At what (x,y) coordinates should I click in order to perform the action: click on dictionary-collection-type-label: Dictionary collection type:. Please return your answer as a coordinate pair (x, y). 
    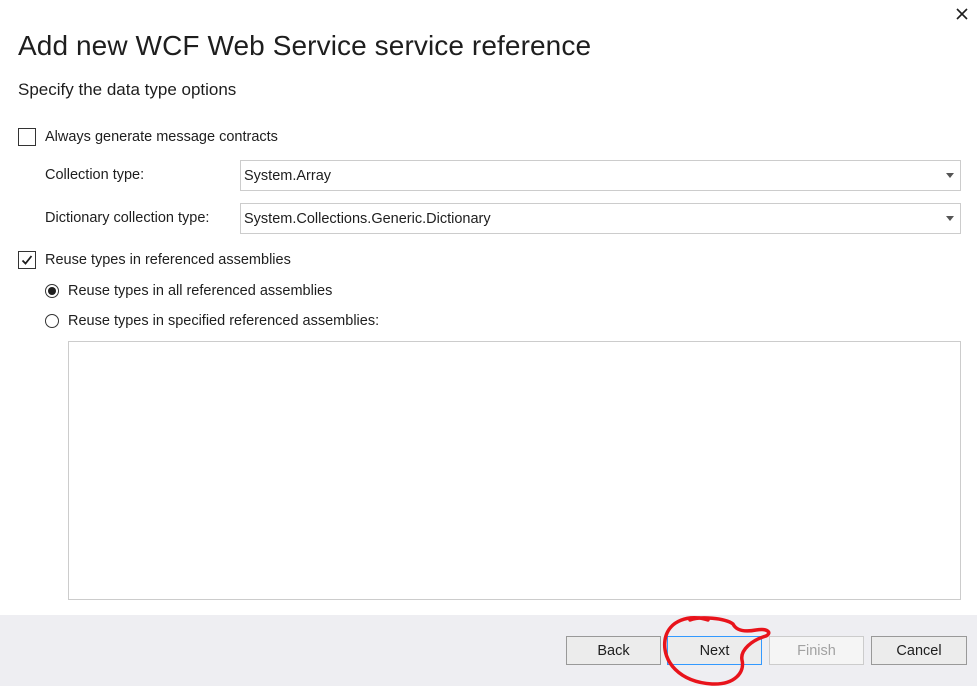
    Looking at the image, I should click on (127, 218).